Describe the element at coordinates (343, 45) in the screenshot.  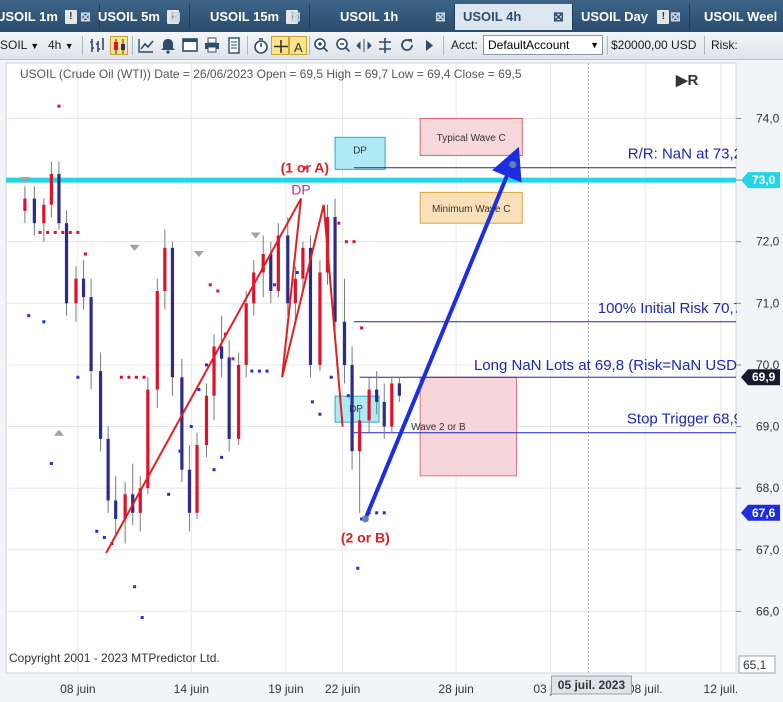
I see `zoom-out-icon` at that location.